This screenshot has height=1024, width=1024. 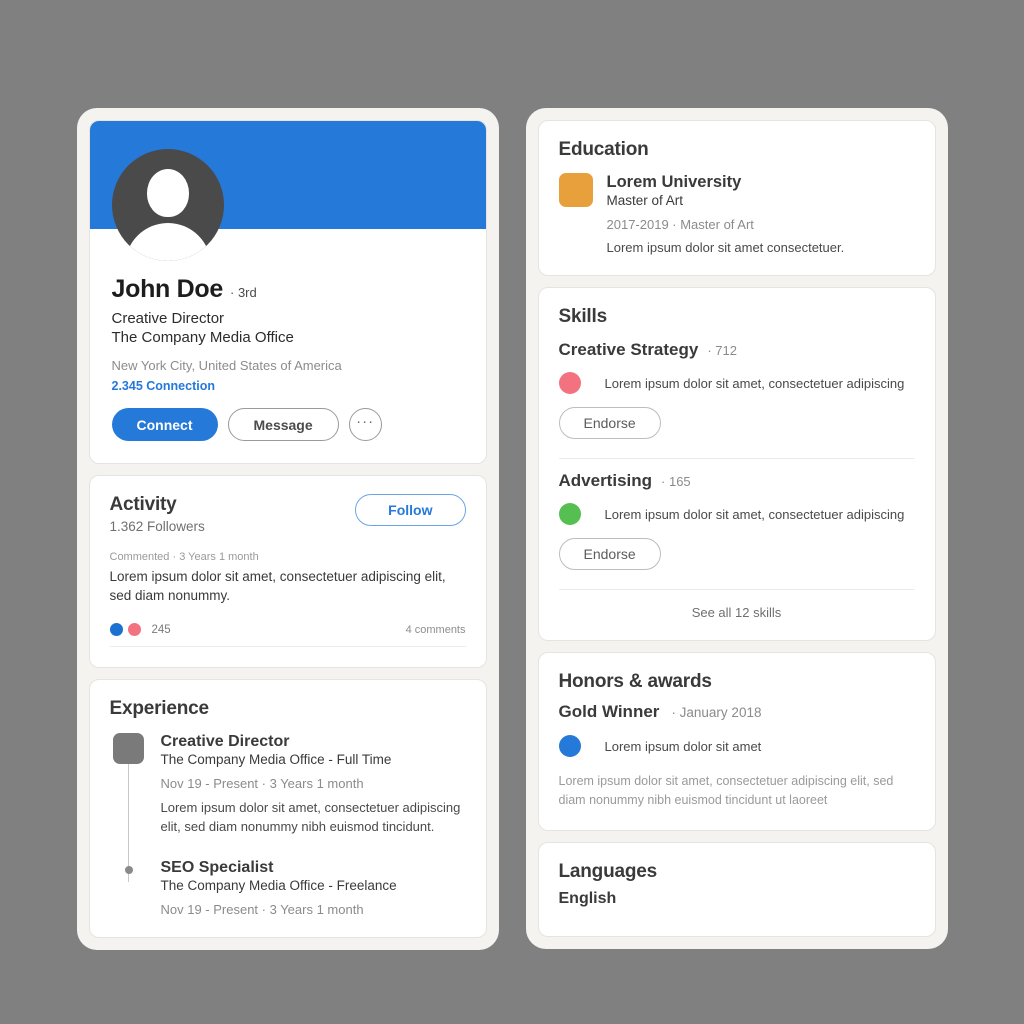 I want to click on profile-location: New York City, United States of America, so click(x=226, y=366).